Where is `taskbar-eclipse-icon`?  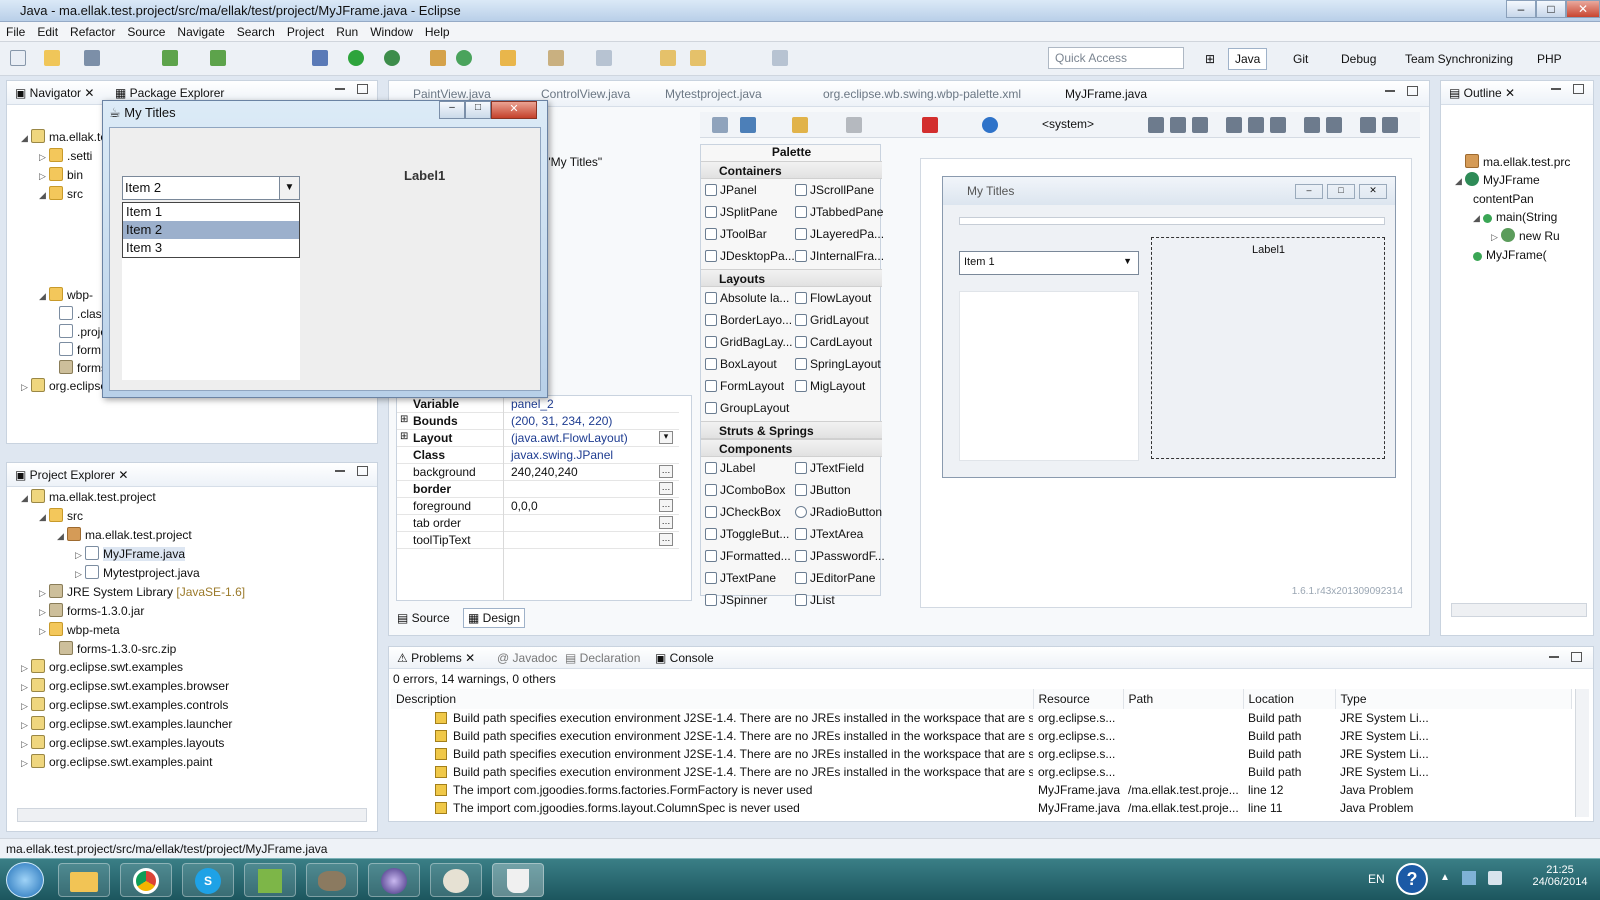 taskbar-eclipse-icon is located at coordinates (394, 880).